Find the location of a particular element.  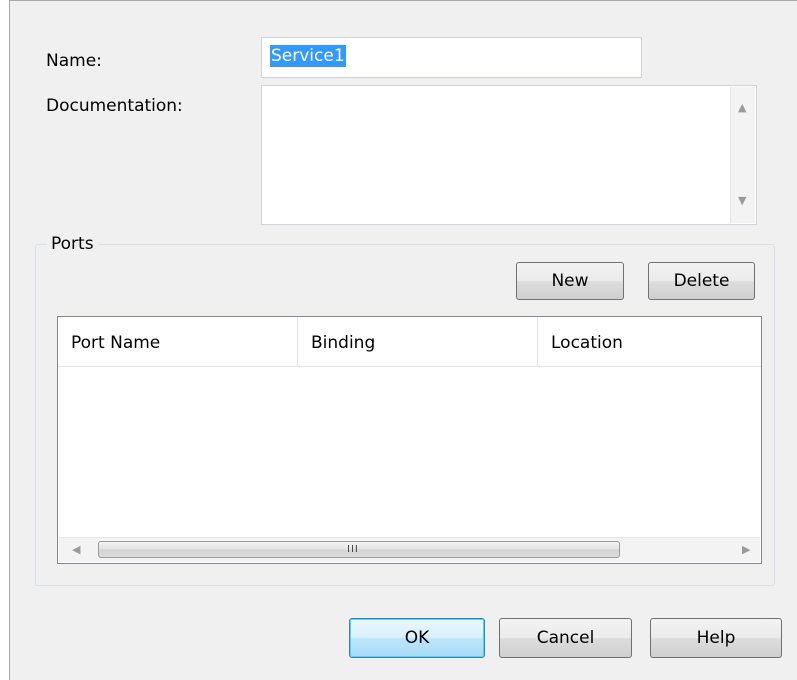

column-header-binding: Binding is located at coordinates (418, 341).